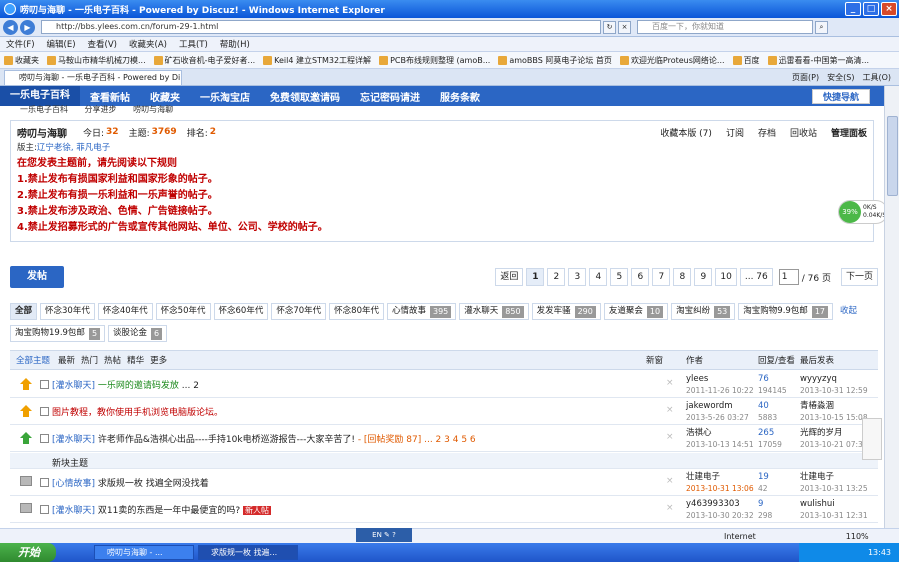  Describe the element at coordinates (876, 77) in the screenshot. I see `tools-menu: 工具(O)` at that location.